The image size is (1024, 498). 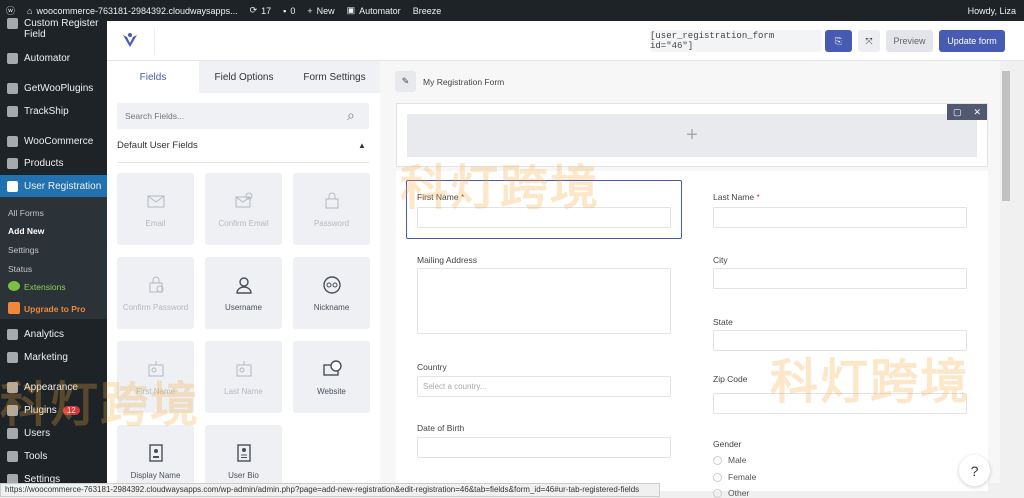 What do you see at coordinates (972, 41) in the screenshot?
I see `update-form-button: Update form` at bounding box center [972, 41].